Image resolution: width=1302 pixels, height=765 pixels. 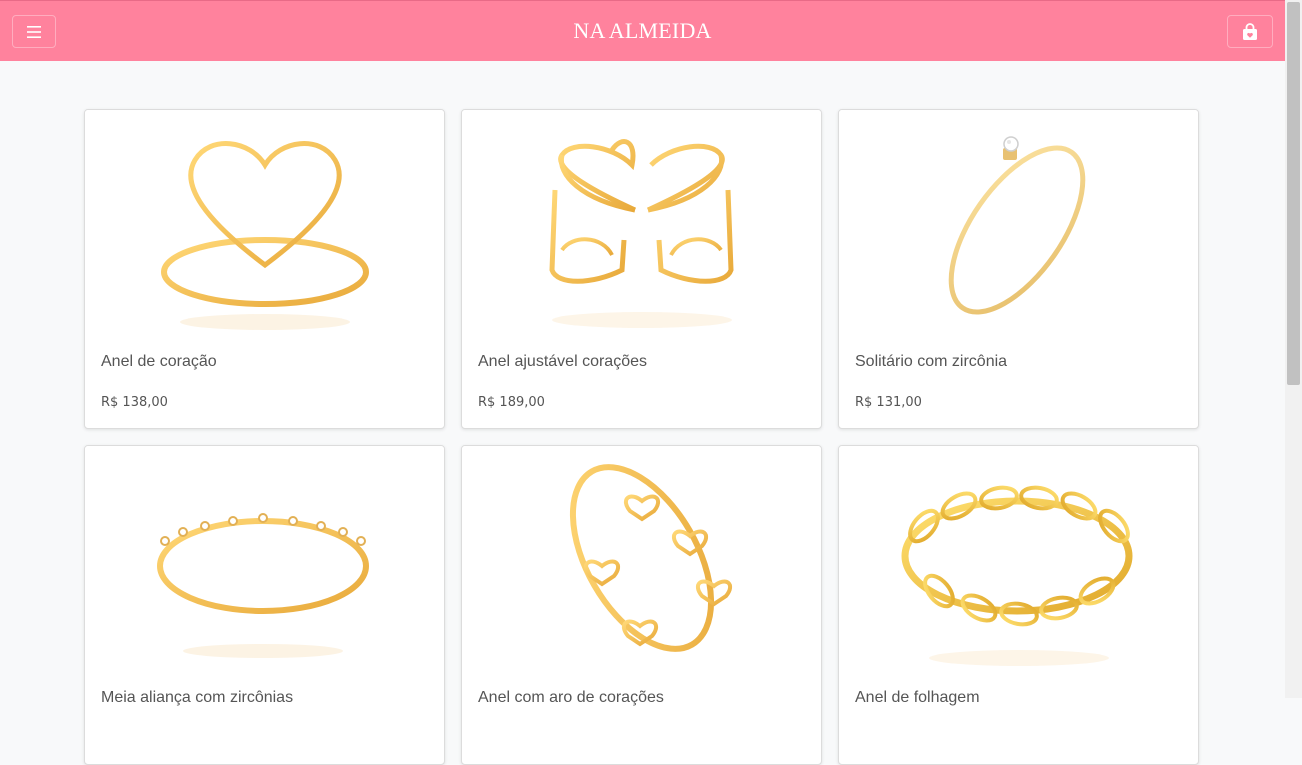 What do you see at coordinates (159, 362) in the screenshot?
I see `product-title: Anel de coração` at bounding box center [159, 362].